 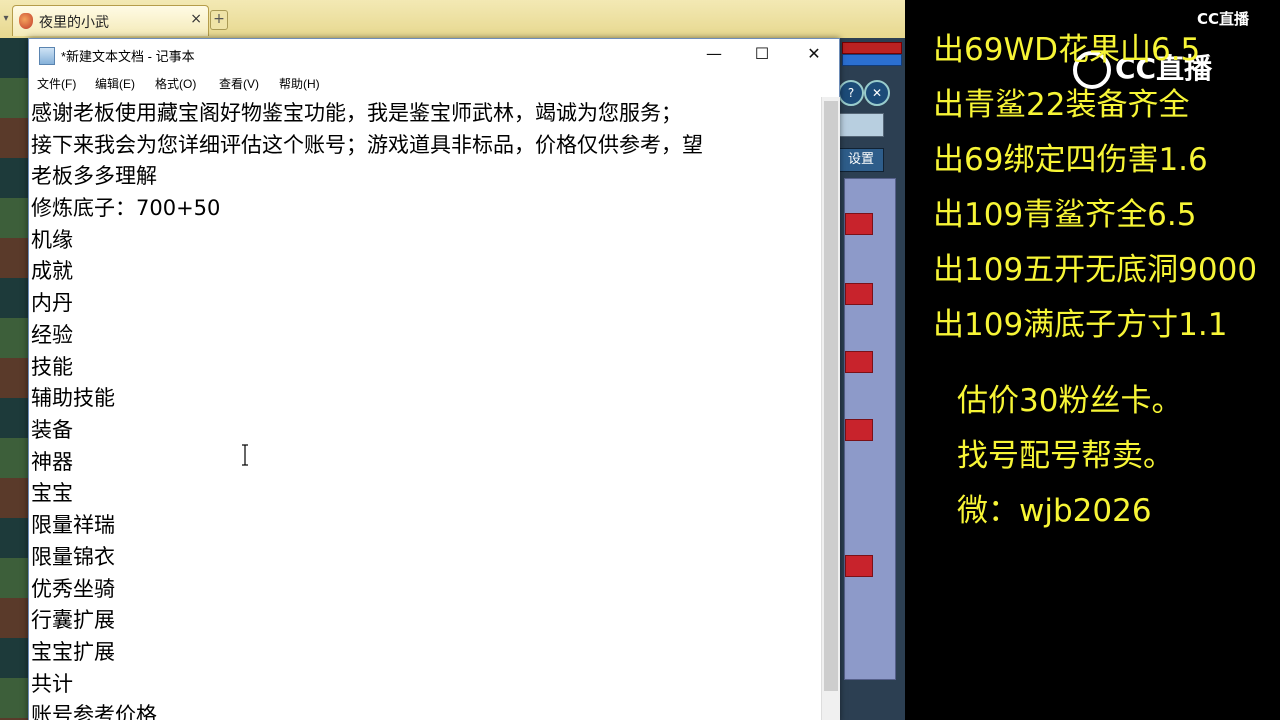 What do you see at coordinates (128, 56) in the screenshot?
I see `notepad-window-title: *新建文本文档 - 记事本` at bounding box center [128, 56].